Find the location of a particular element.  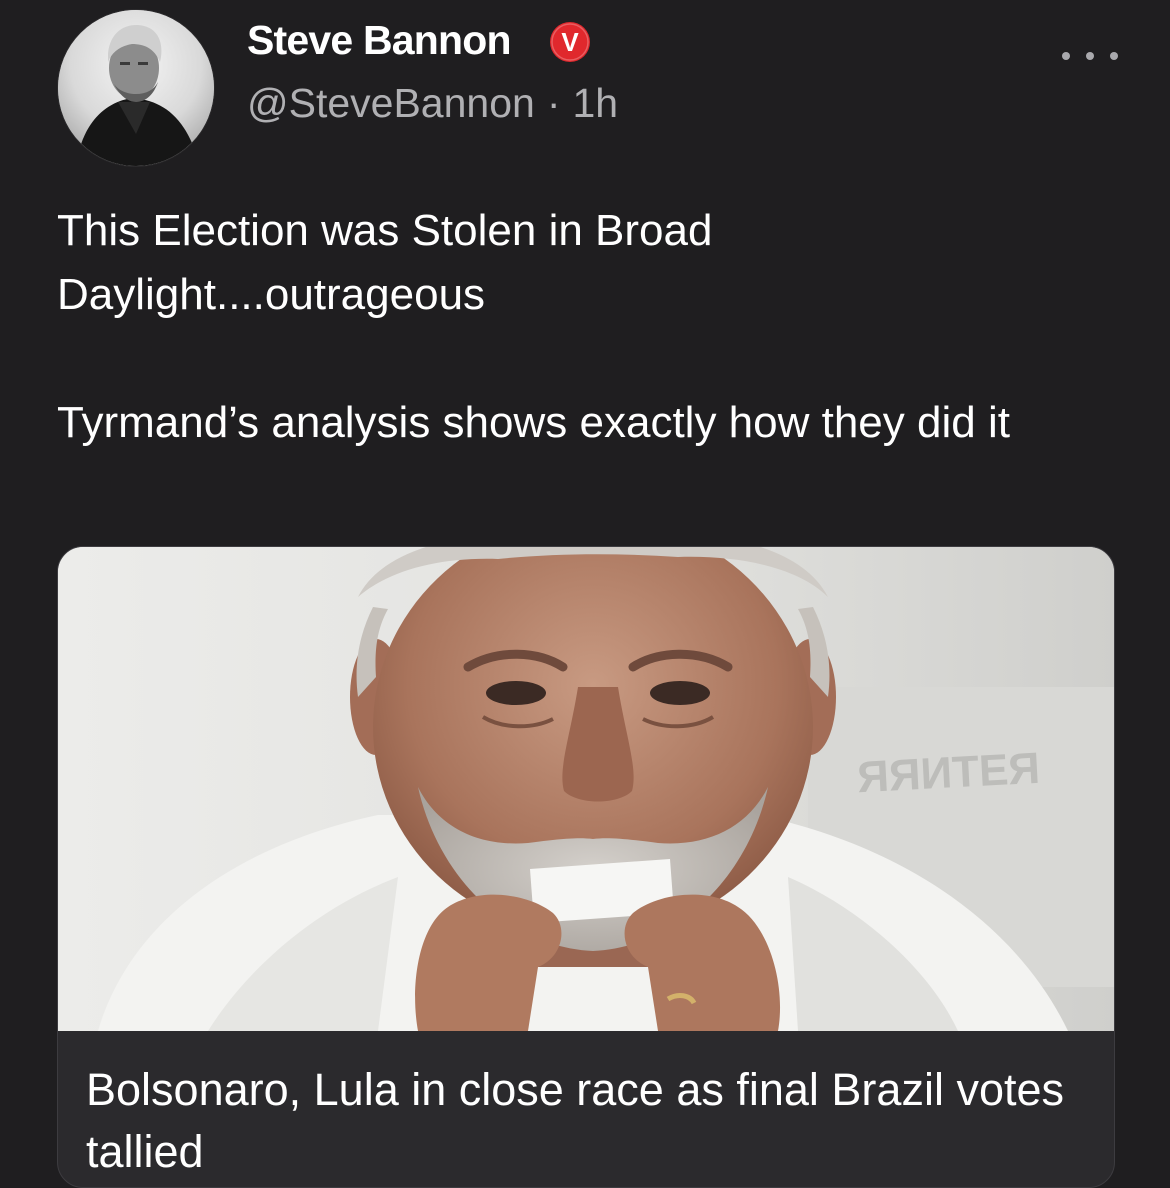

svg-text: ЯЯИТЕЯ is located at coordinates (948, 773).